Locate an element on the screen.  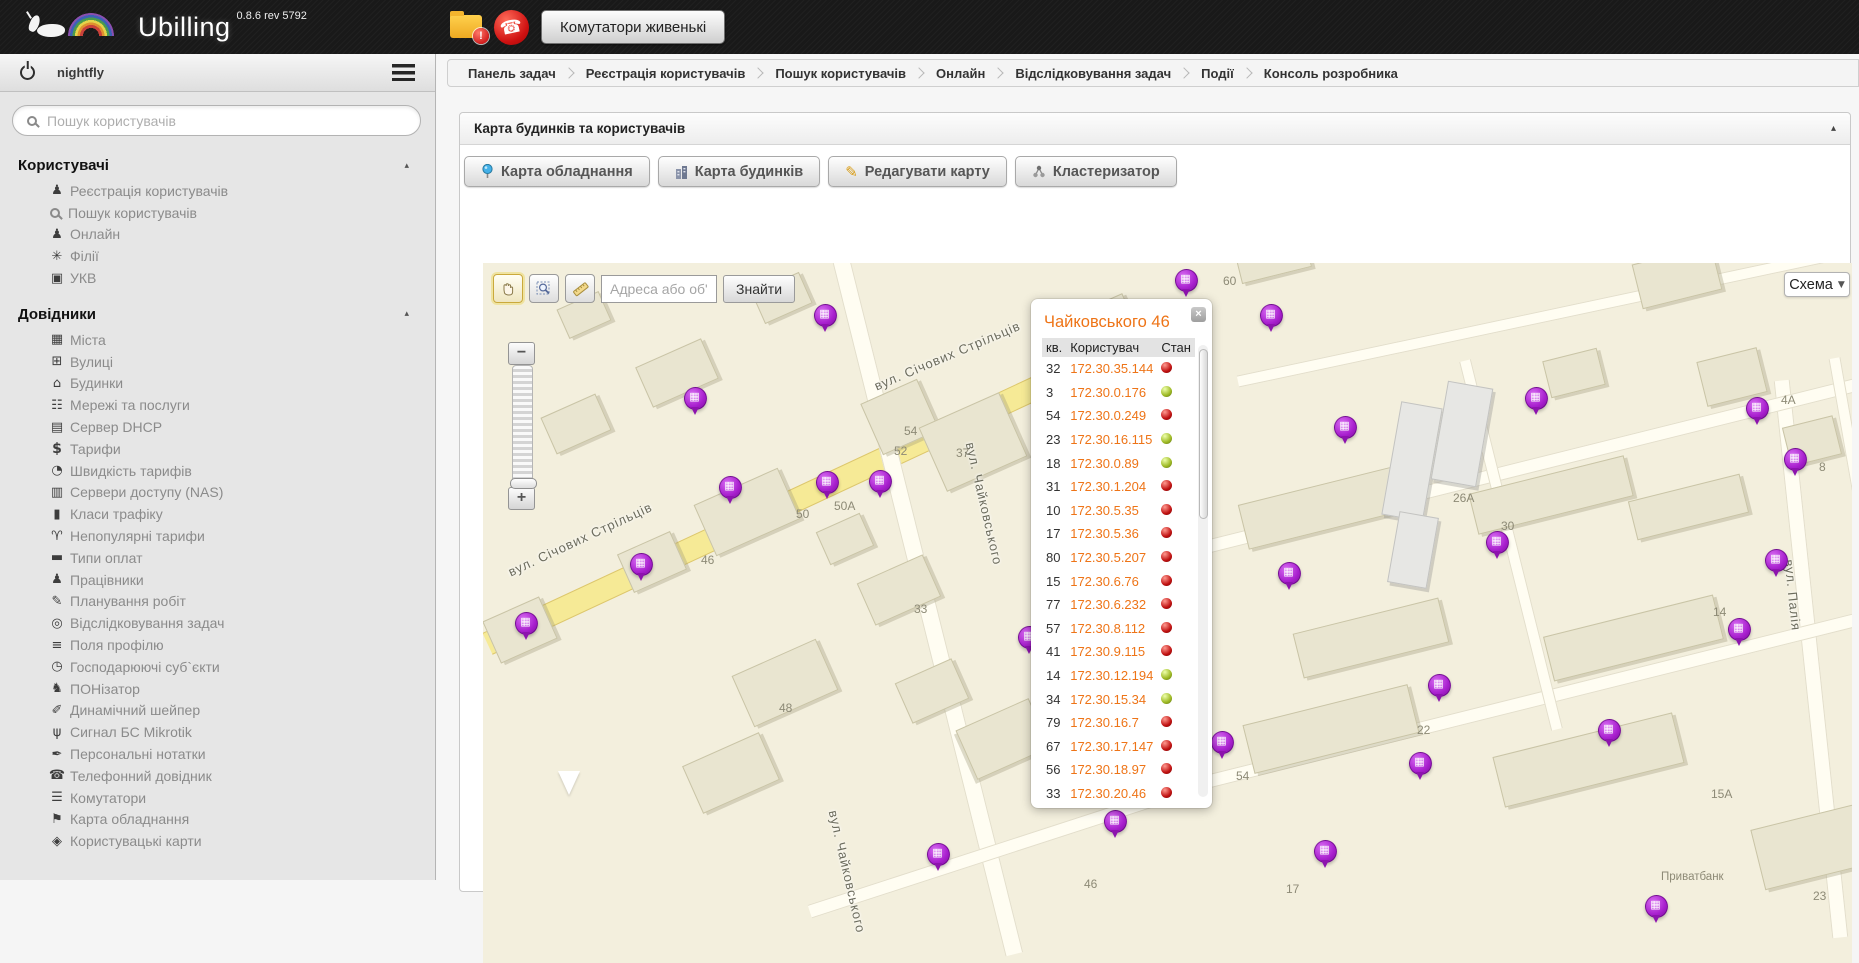
sidebar-item-user-add: ♟ Реєстрація користувачів is located at coordinates (217, 191).